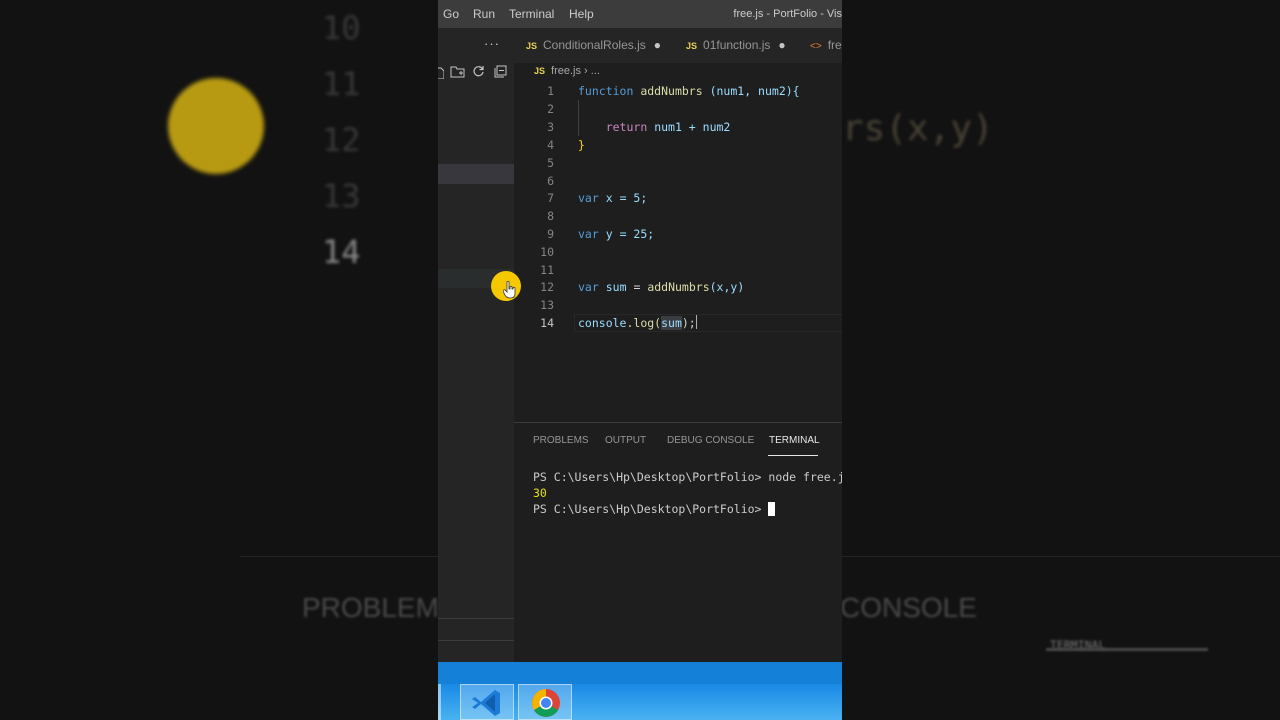  I want to click on bg-tab-problems: PROBLEMS, so click(380, 607).